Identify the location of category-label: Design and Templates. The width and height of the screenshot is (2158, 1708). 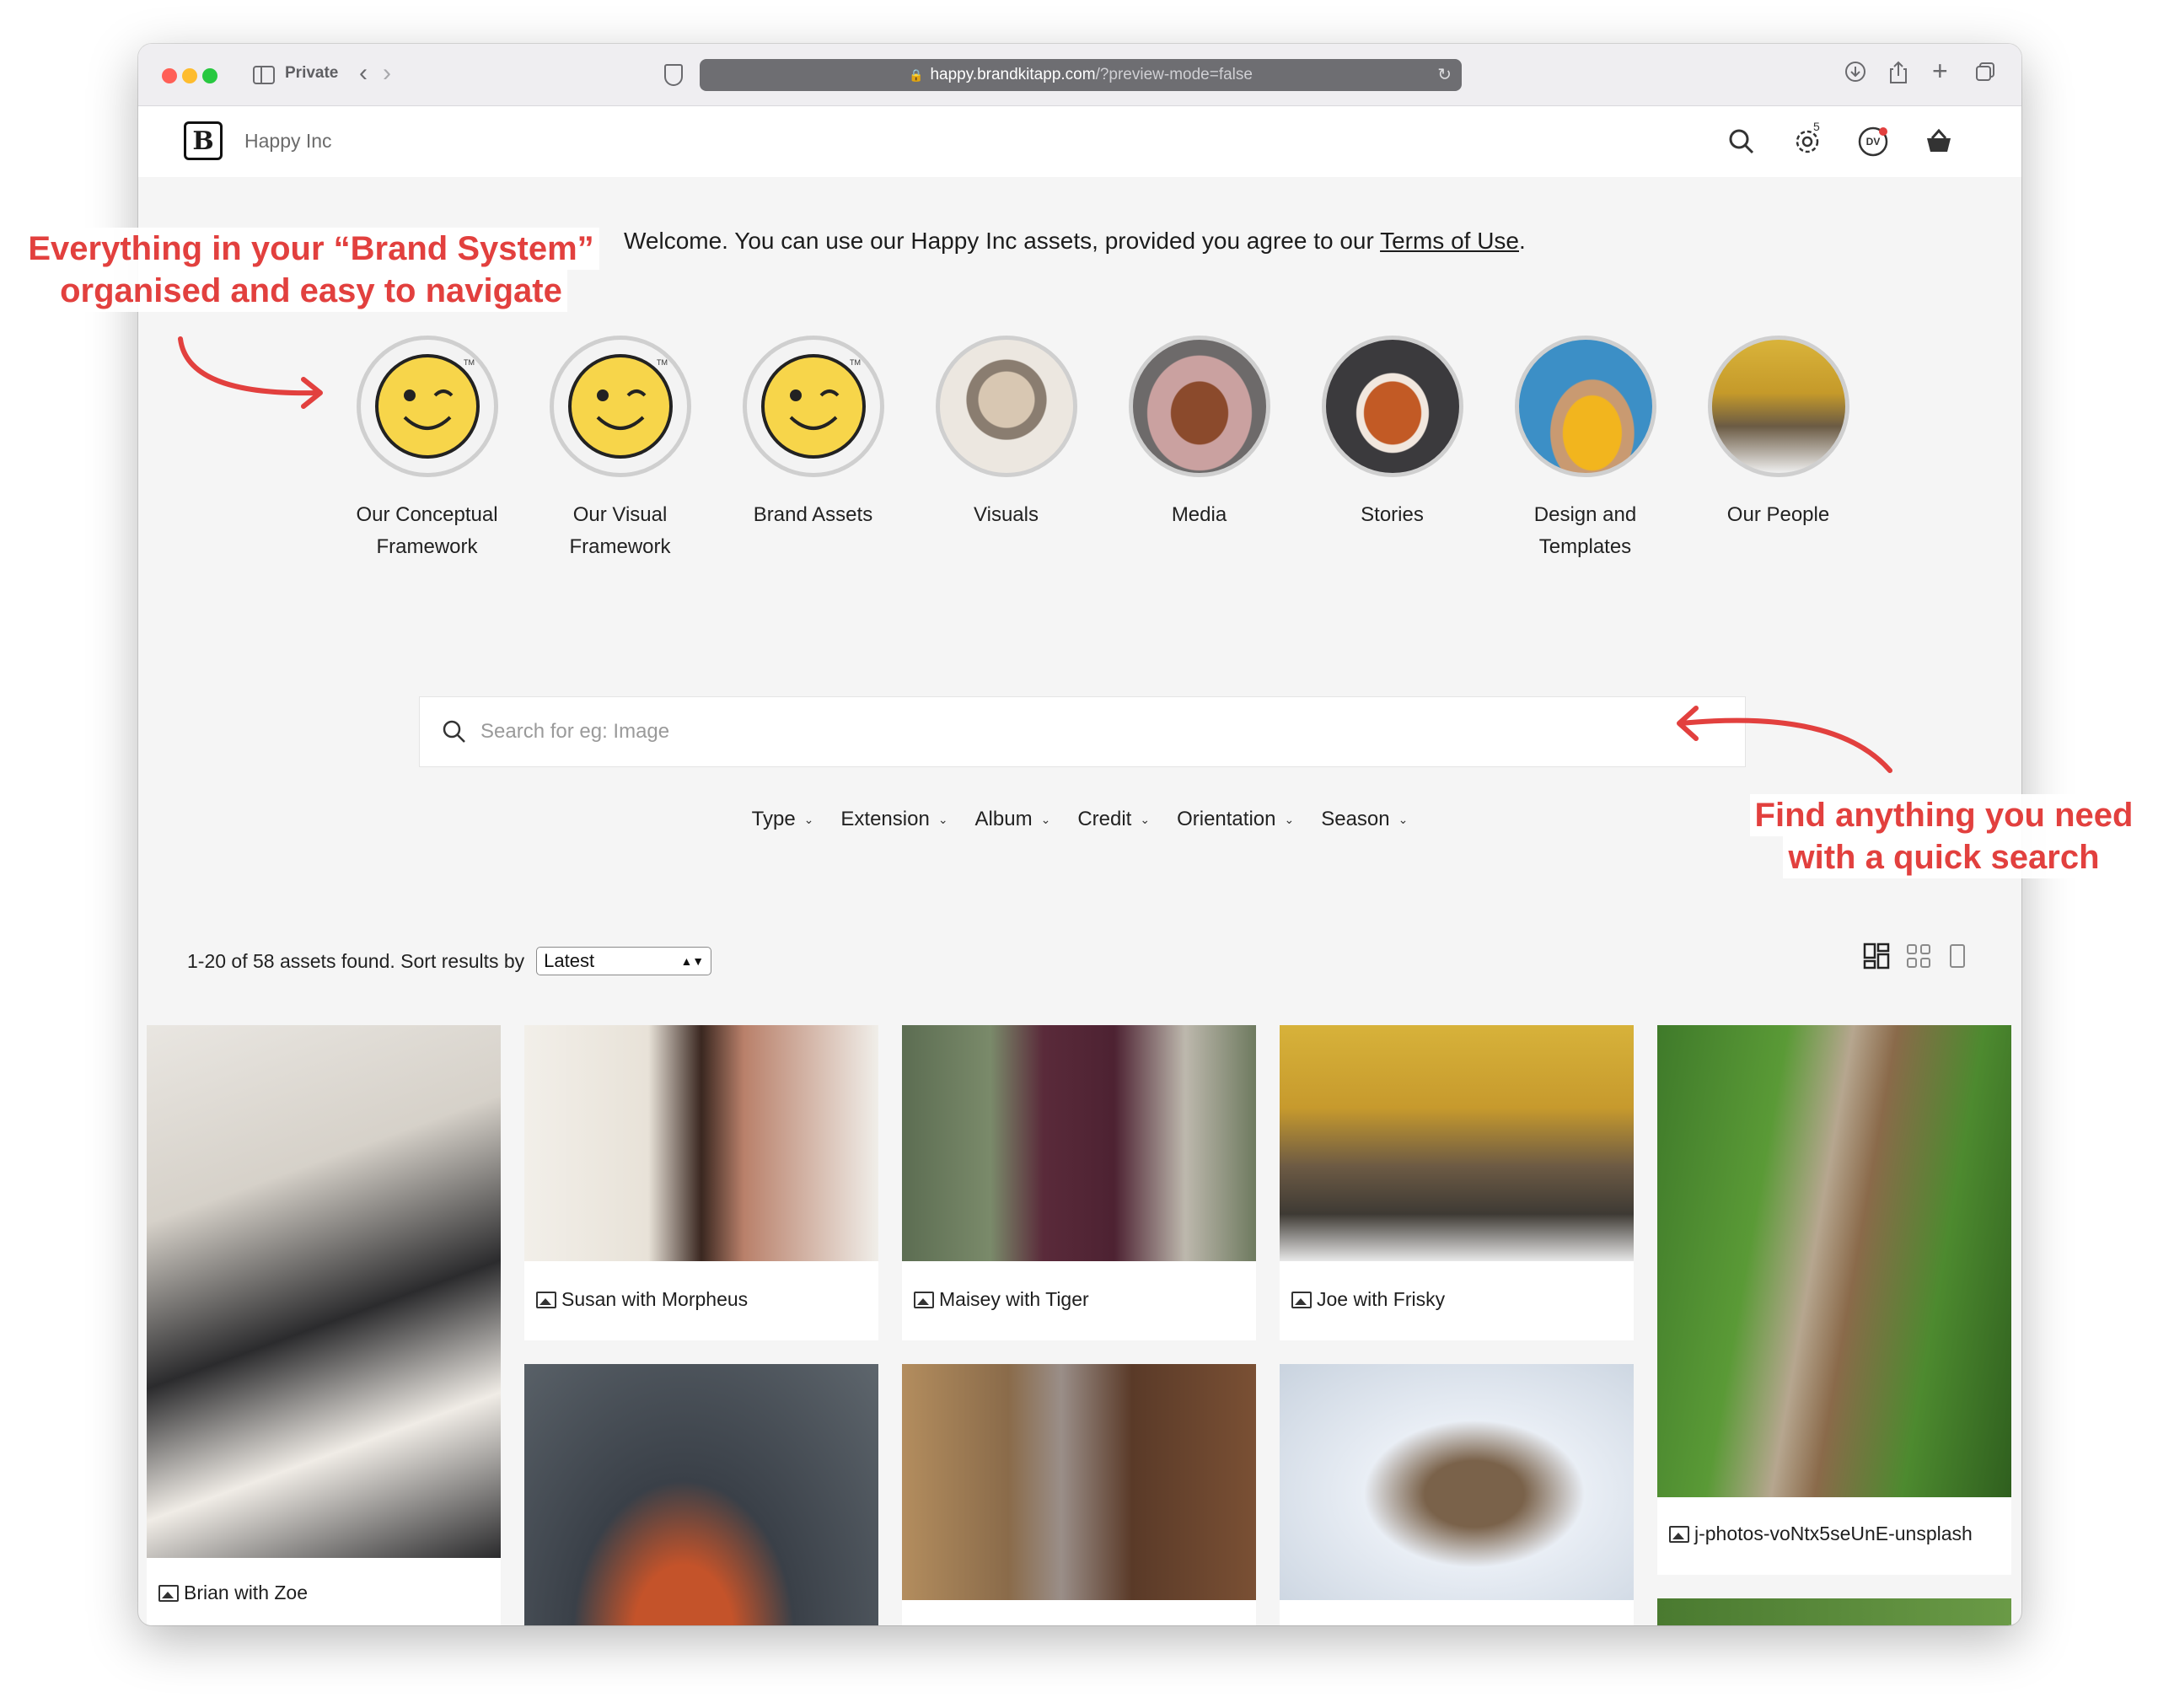
(1585, 530).